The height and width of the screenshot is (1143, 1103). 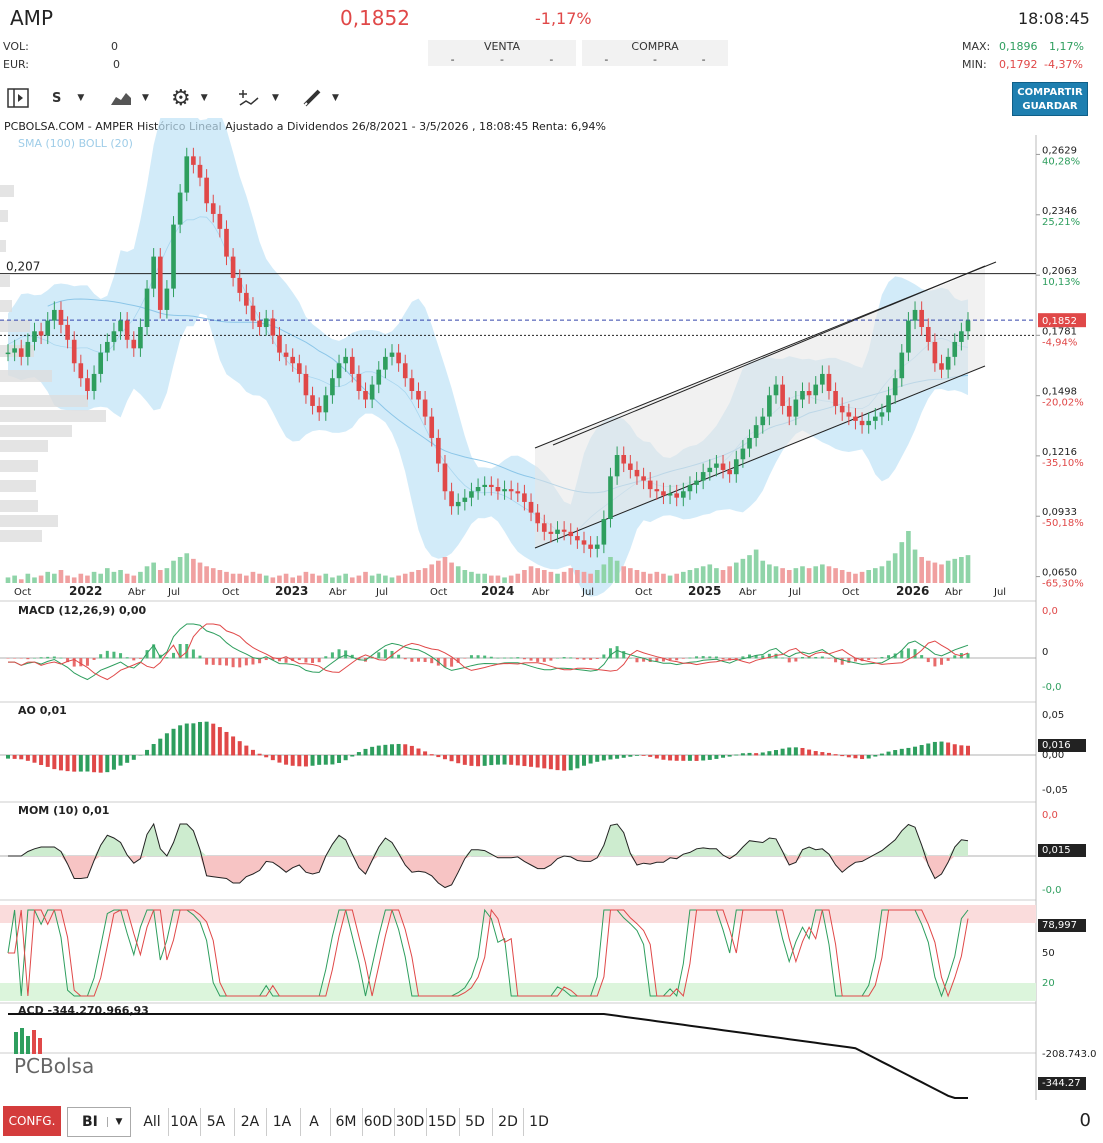 I want to click on ticker-symbol: AMP, so click(x=31, y=18).